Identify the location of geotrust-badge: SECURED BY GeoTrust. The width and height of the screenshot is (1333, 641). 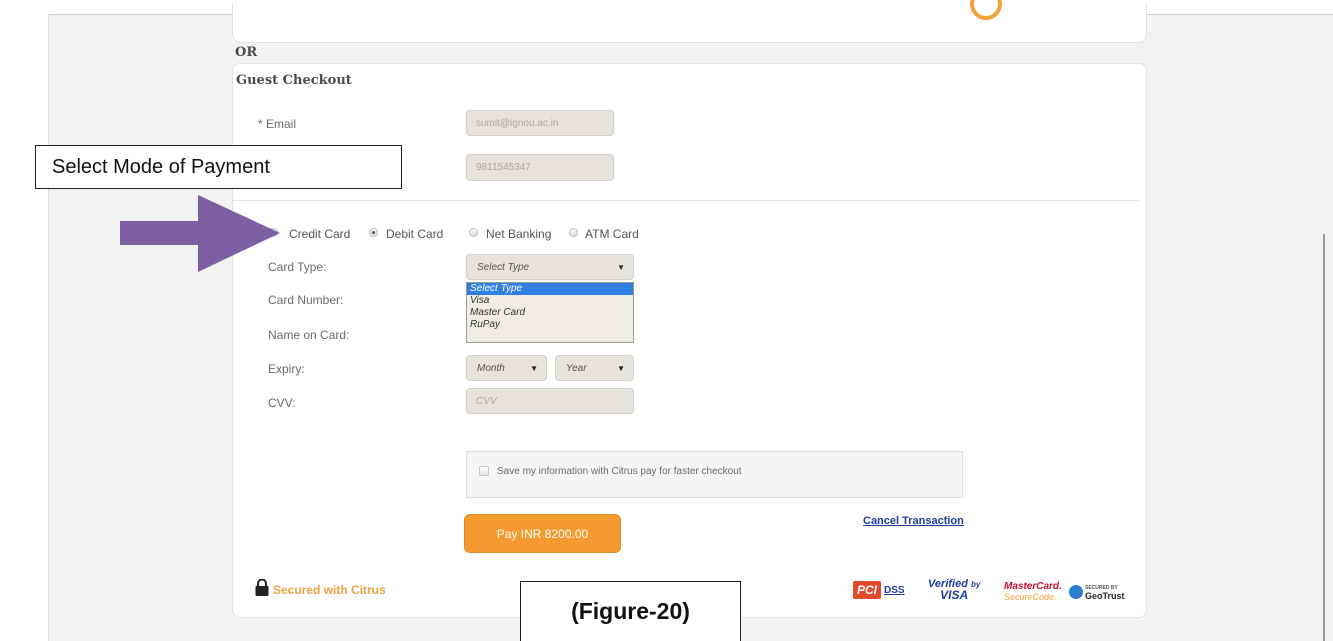
(1097, 592).